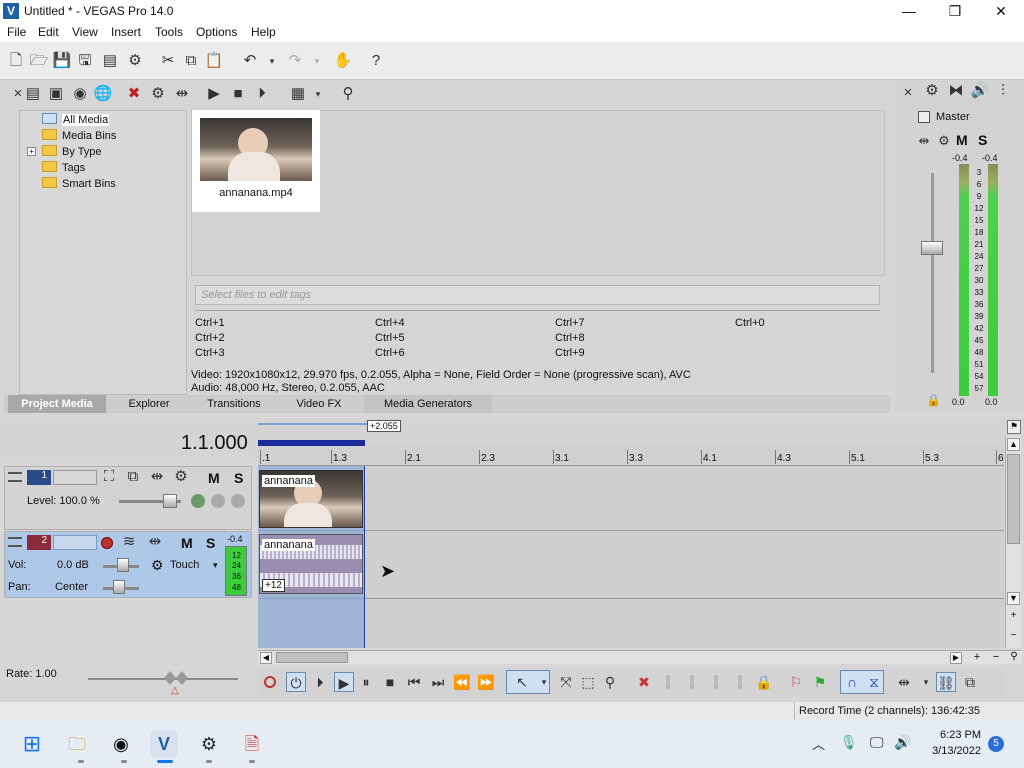 This screenshot has height=768, width=1024. What do you see at coordinates (15, 477) in the screenshot?
I see `minimize-track-icon` at bounding box center [15, 477].